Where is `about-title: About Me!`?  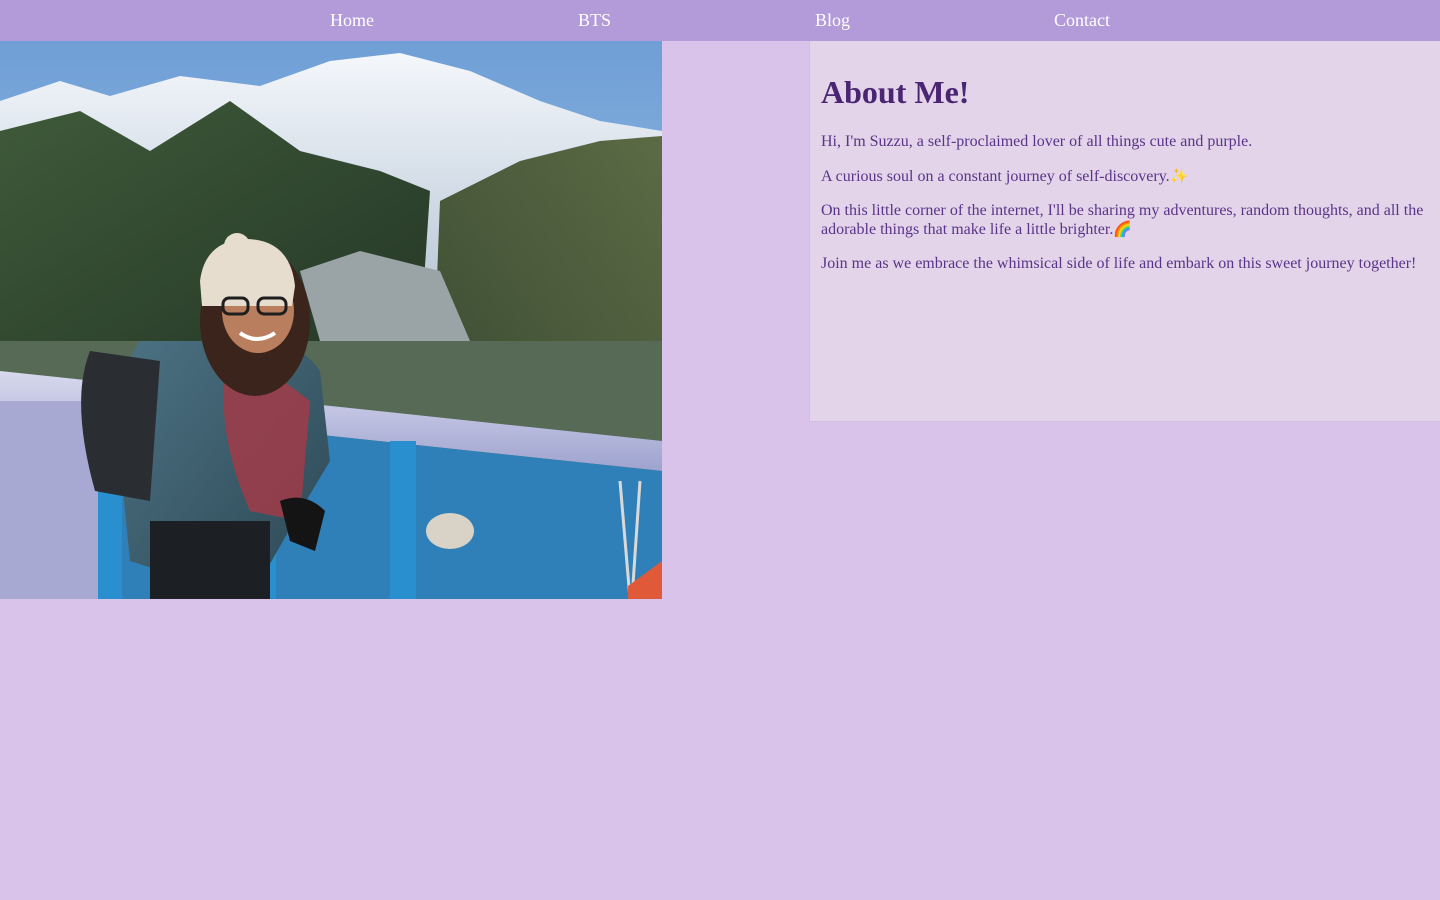
about-title: About Me! is located at coordinates (895, 92).